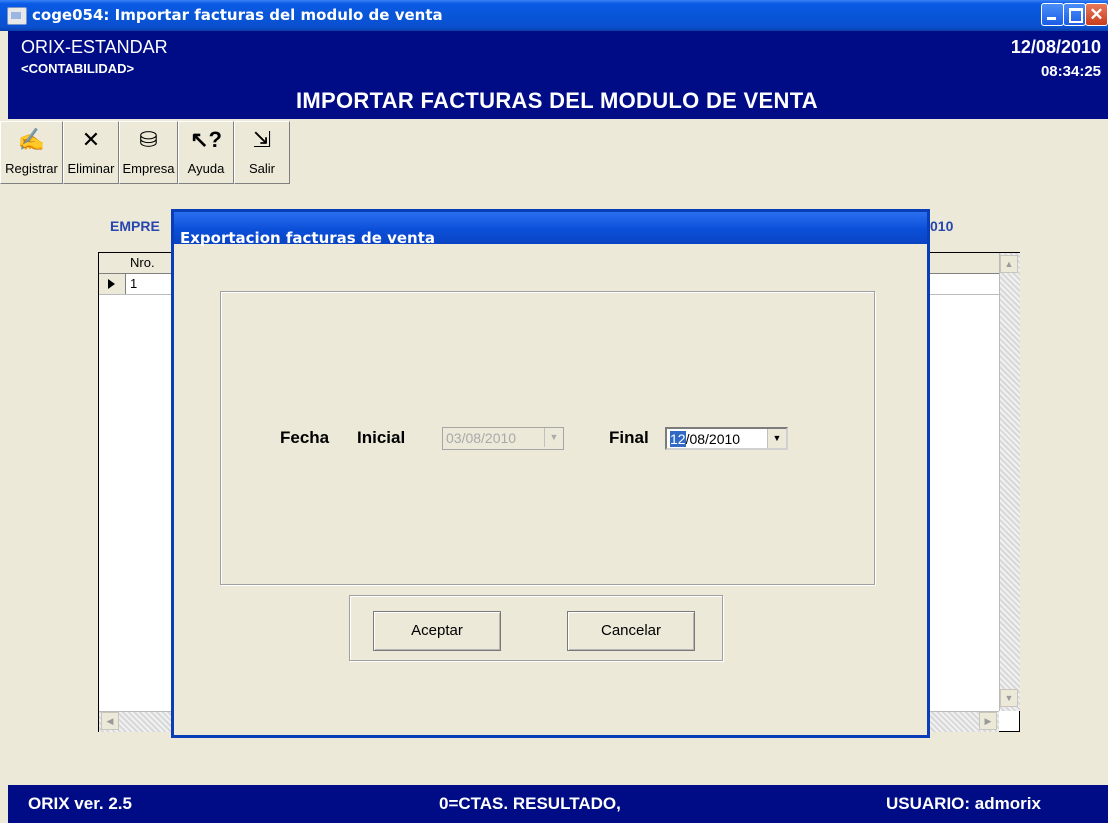 This screenshot has height=823, width=1108. I want to click on register-icon: ✍, so click(31, 139).